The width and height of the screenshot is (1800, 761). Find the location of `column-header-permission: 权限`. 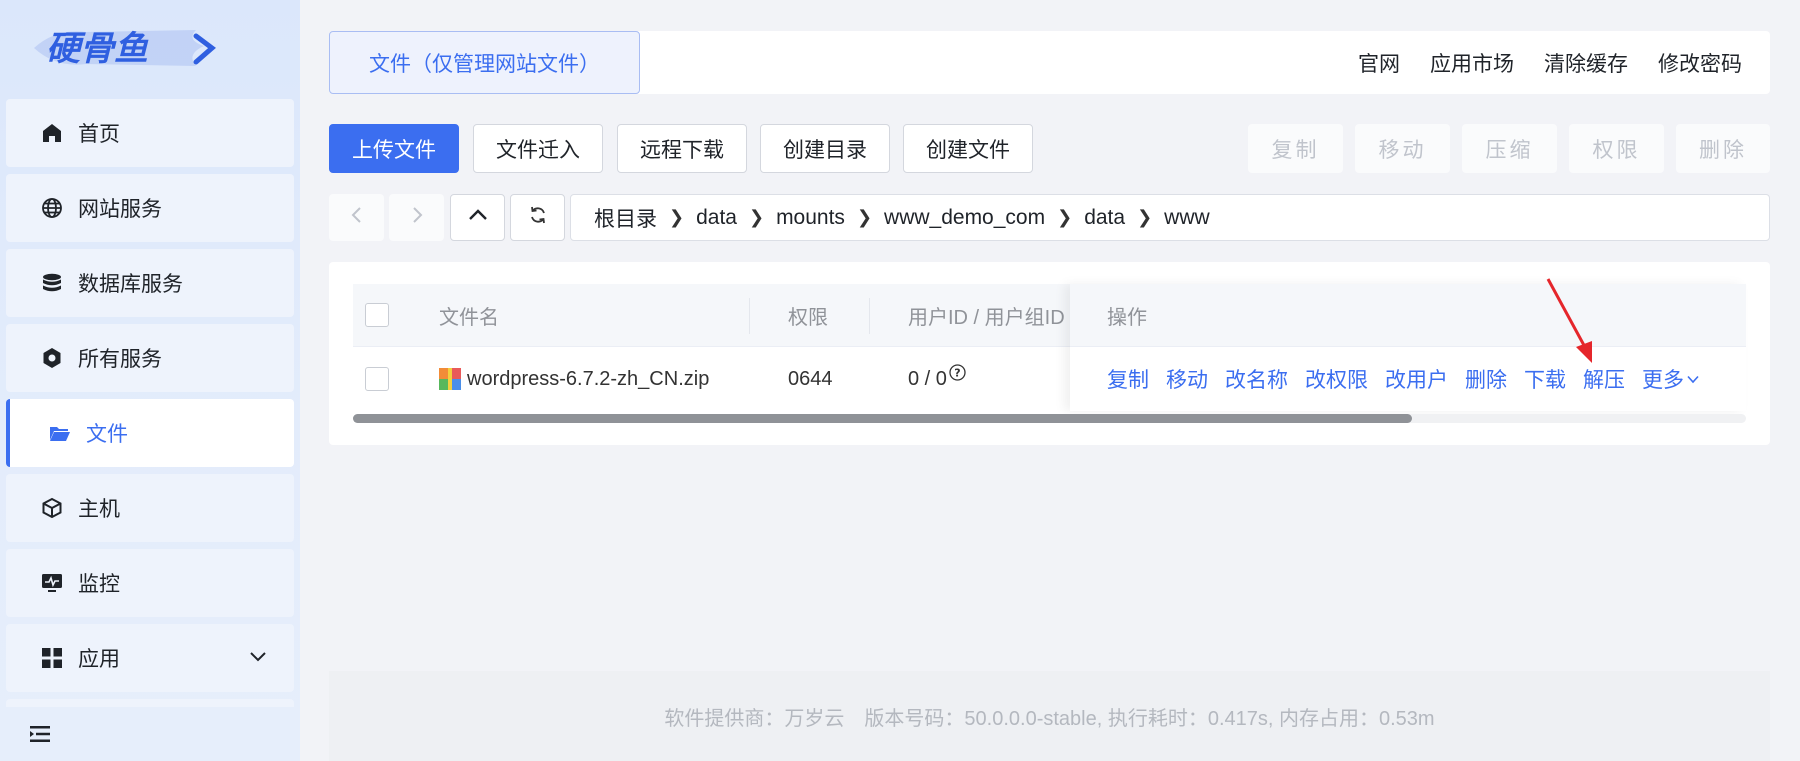

column-header-permission: 权限 is located at coordinates (808, 315).